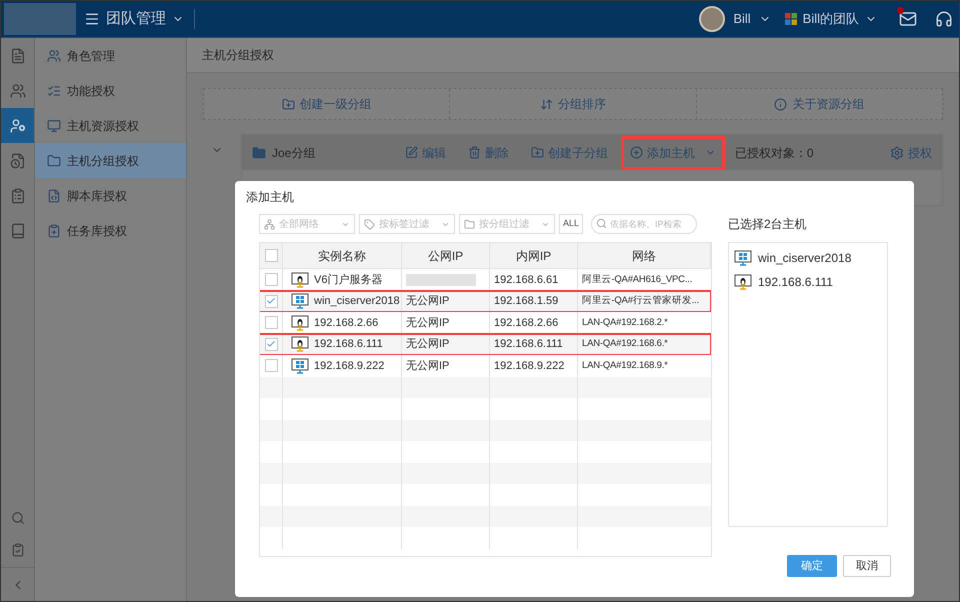  Describe the element at coordinates (571, 224) in the screenshot. I see `all-toggle: ALL` at that location.